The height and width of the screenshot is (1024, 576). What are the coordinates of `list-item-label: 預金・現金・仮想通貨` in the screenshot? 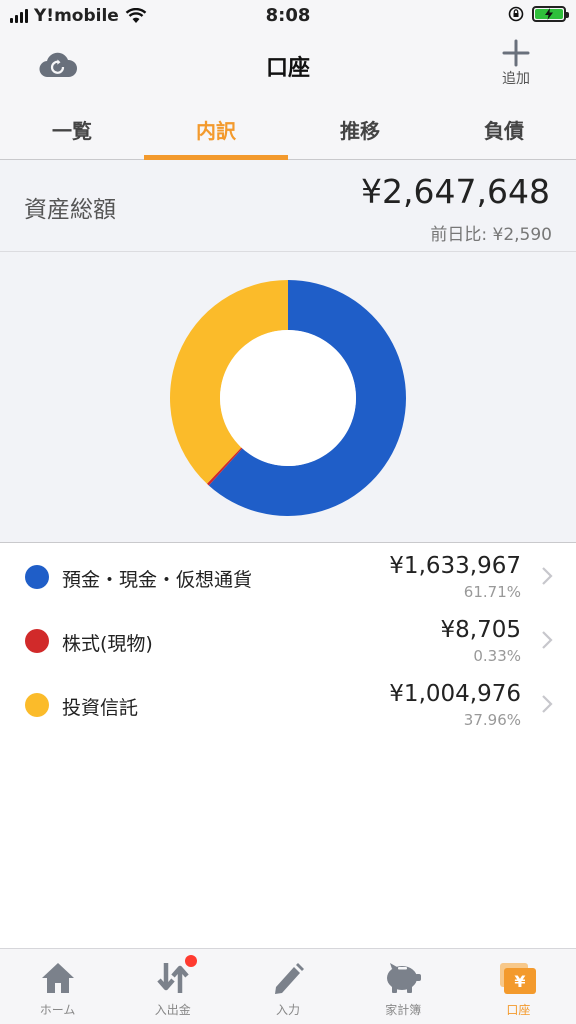 It's located at (157, 580).